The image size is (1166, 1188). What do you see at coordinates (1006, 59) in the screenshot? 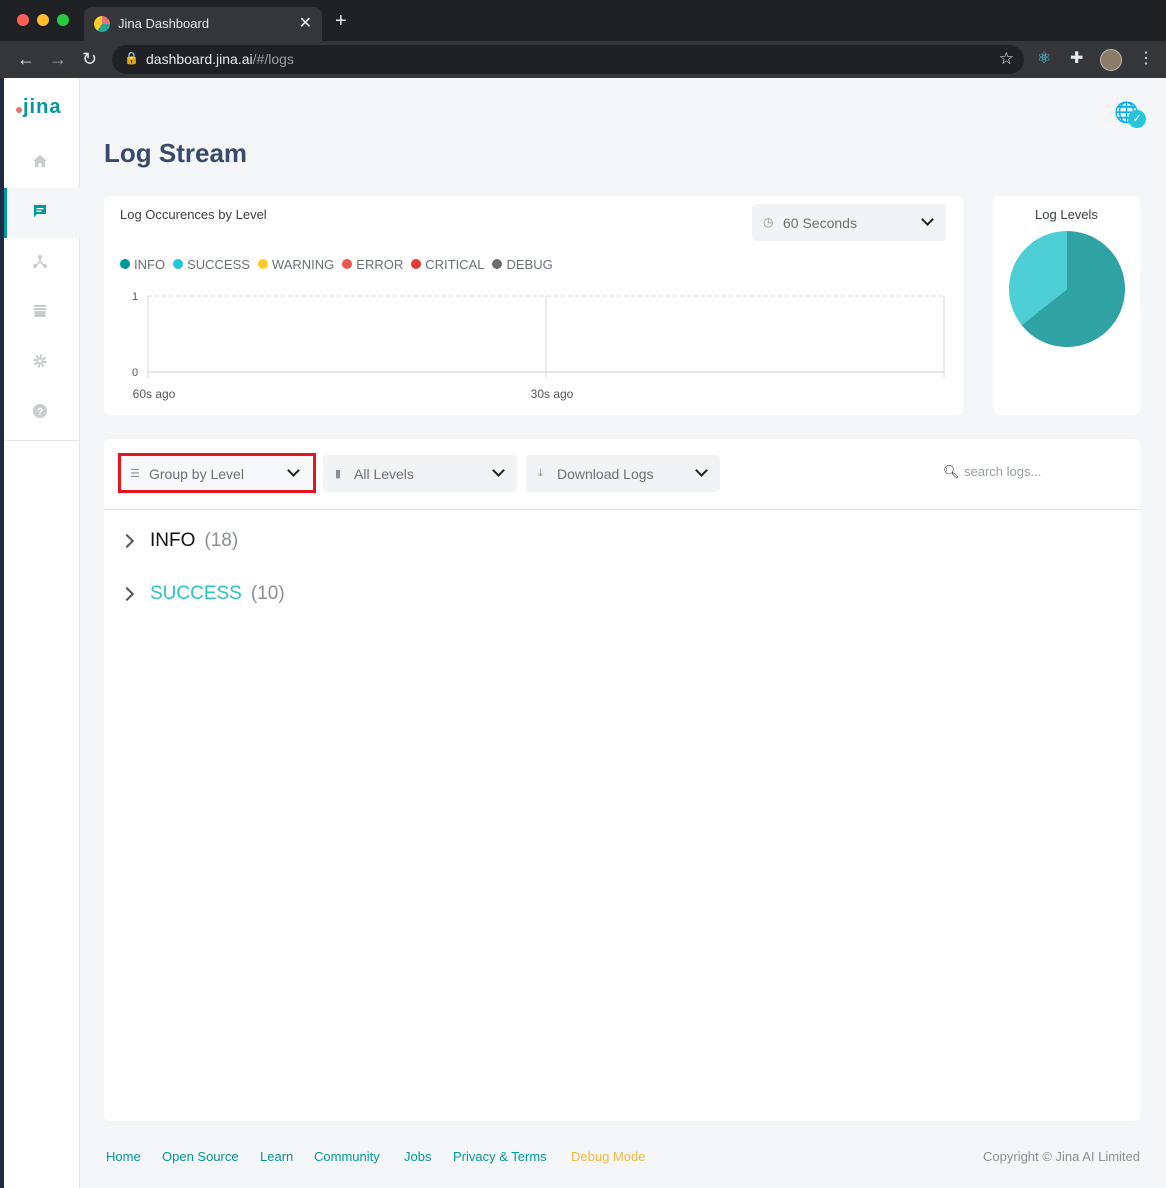
I see `bookmark-star-icon: ☆` at bounding box center [1006, 59].